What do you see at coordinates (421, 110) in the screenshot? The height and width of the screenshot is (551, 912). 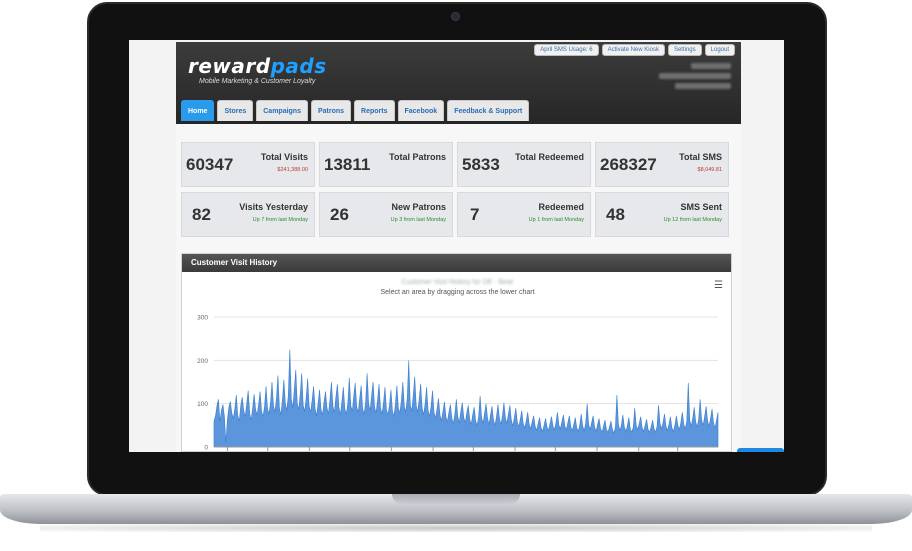 I see `tab-facebook: Facebook` at bounding box center [421, 110].